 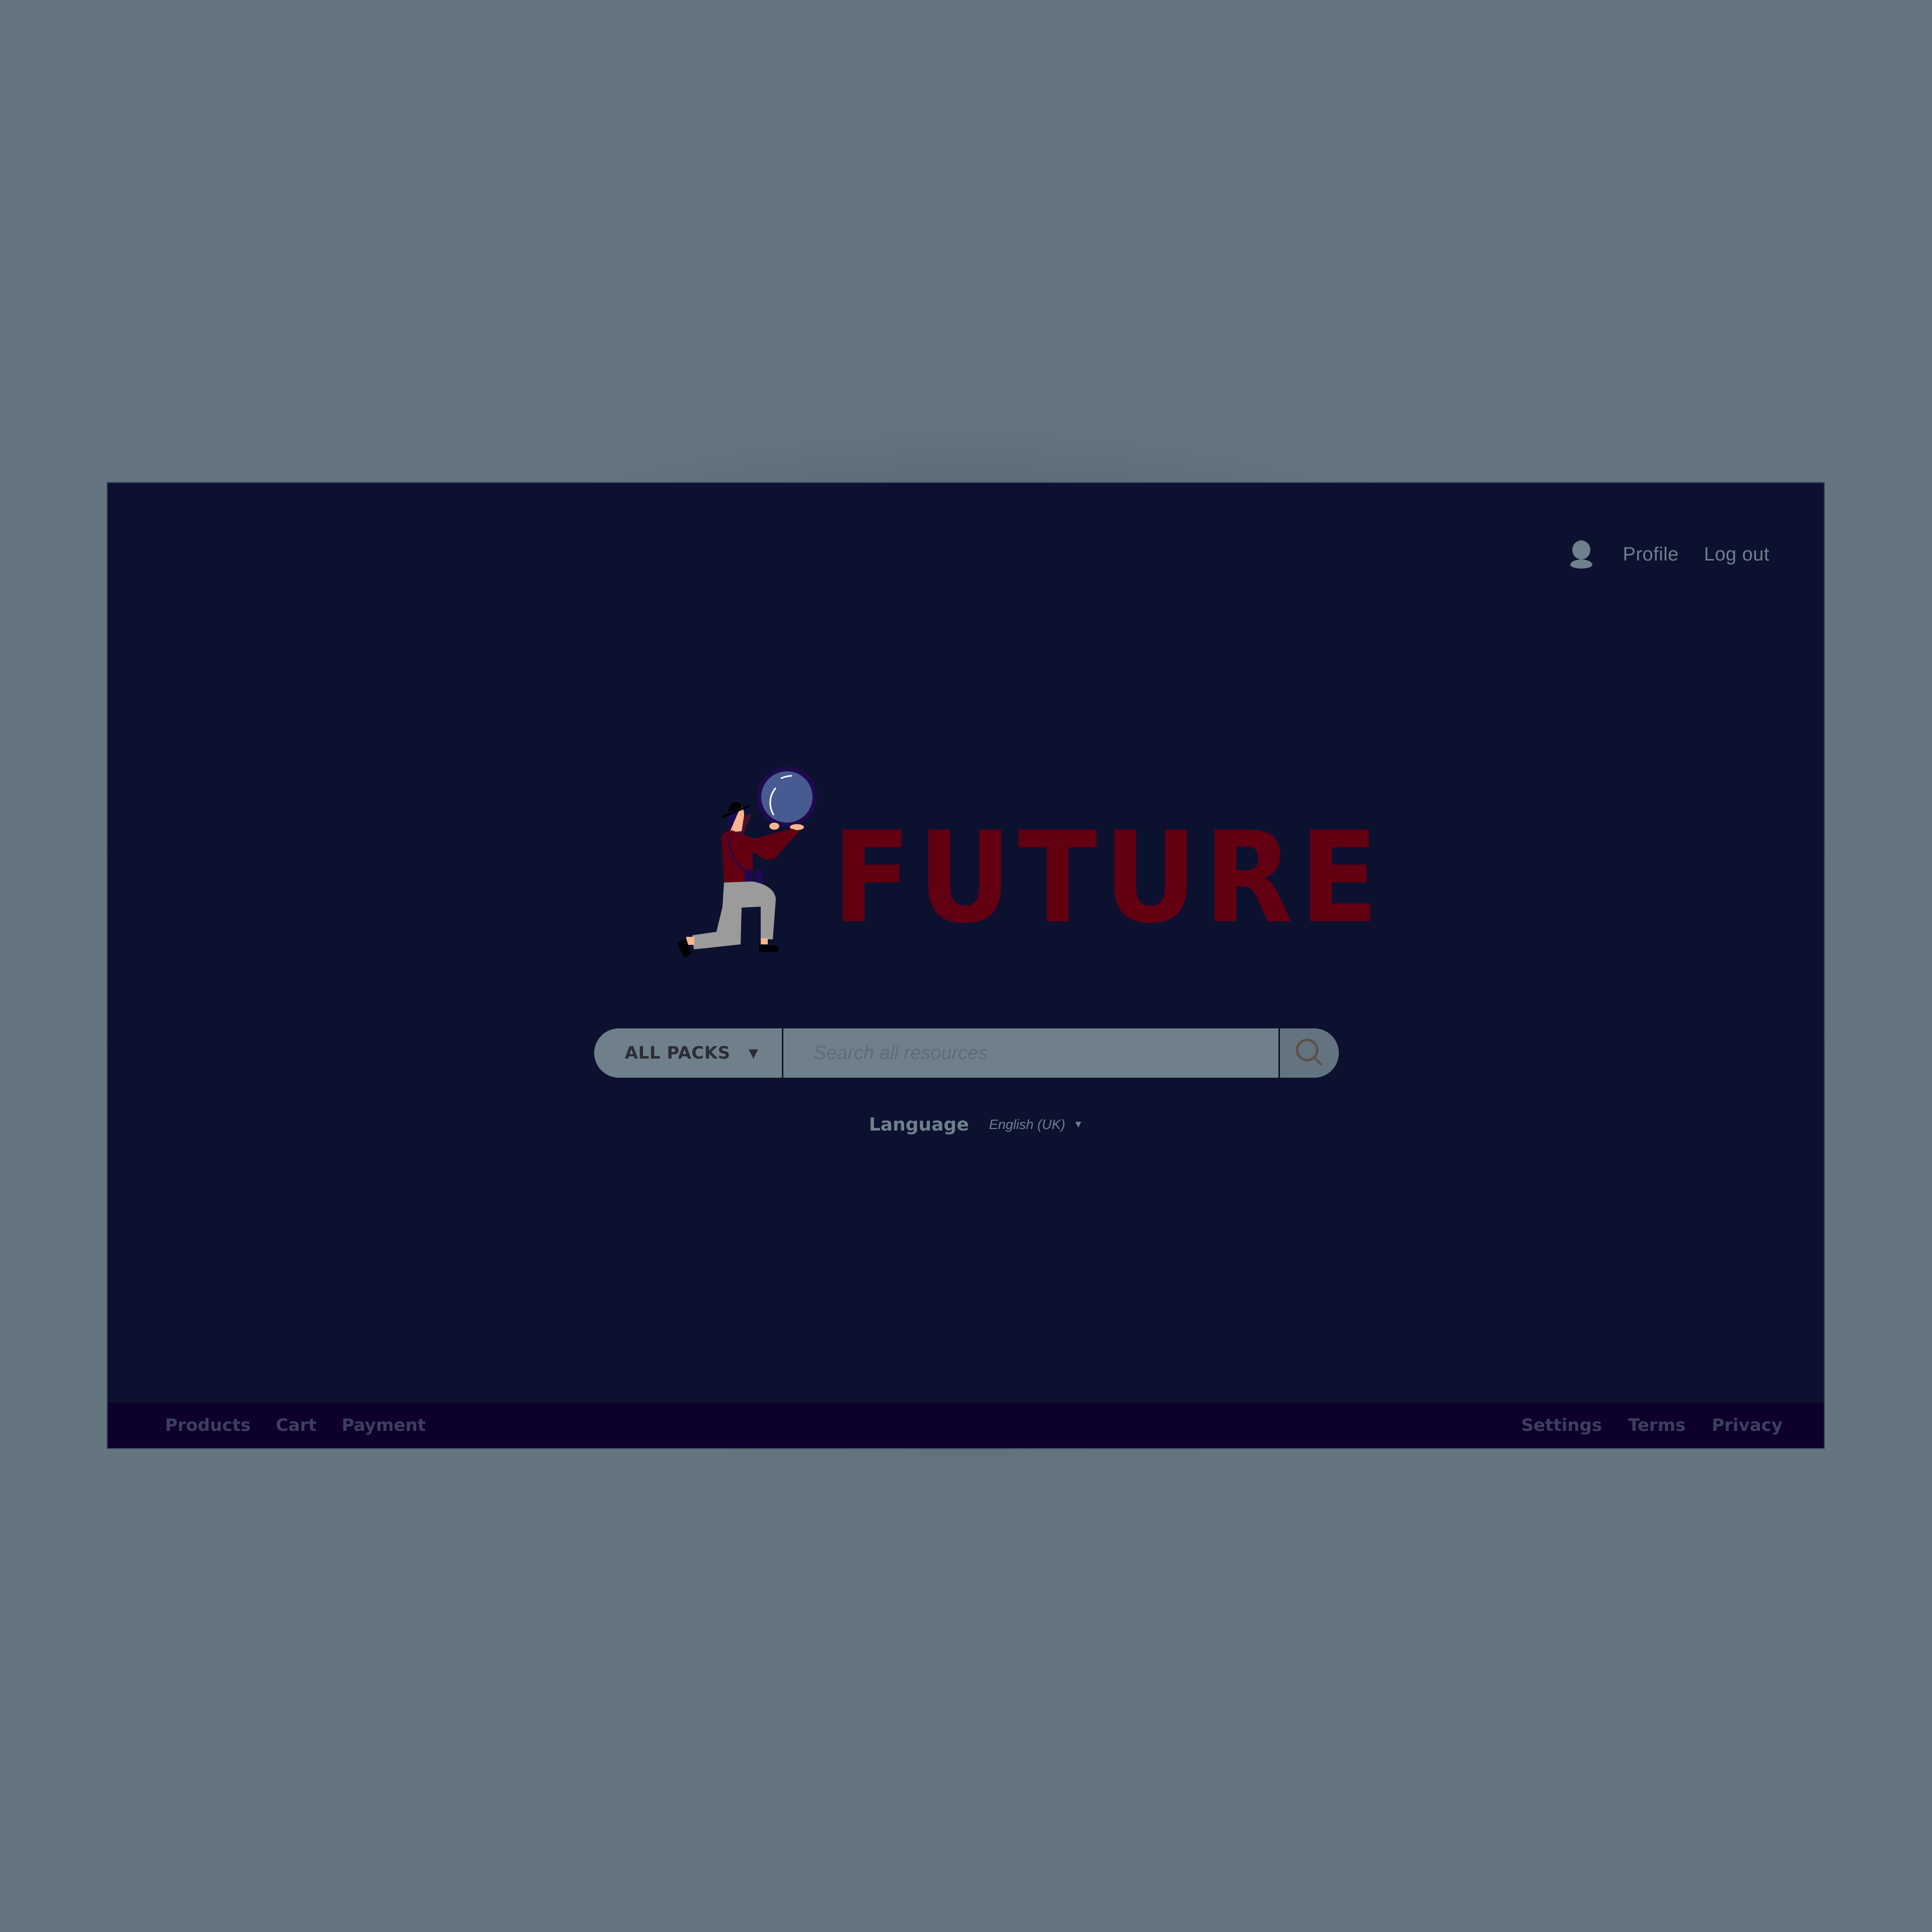 I want to click on hand-left, so click(x=774, y=826).